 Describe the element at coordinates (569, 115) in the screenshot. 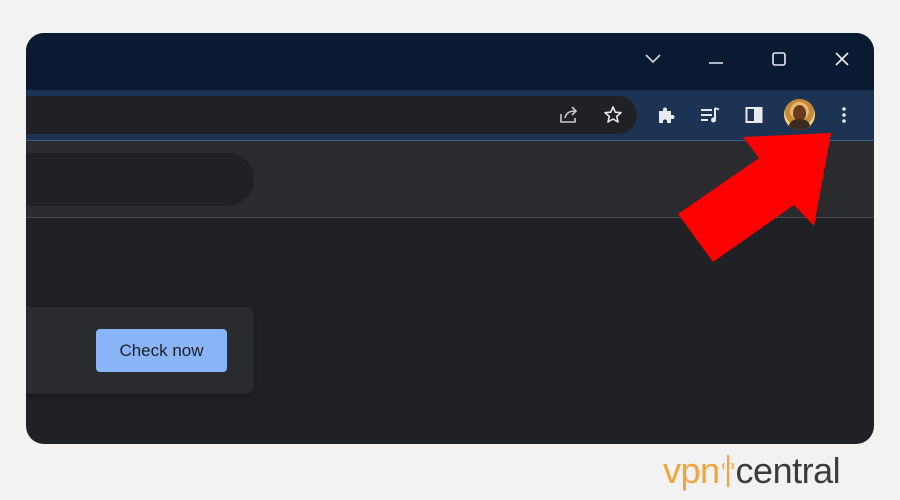

I see `share-icon` at that location.